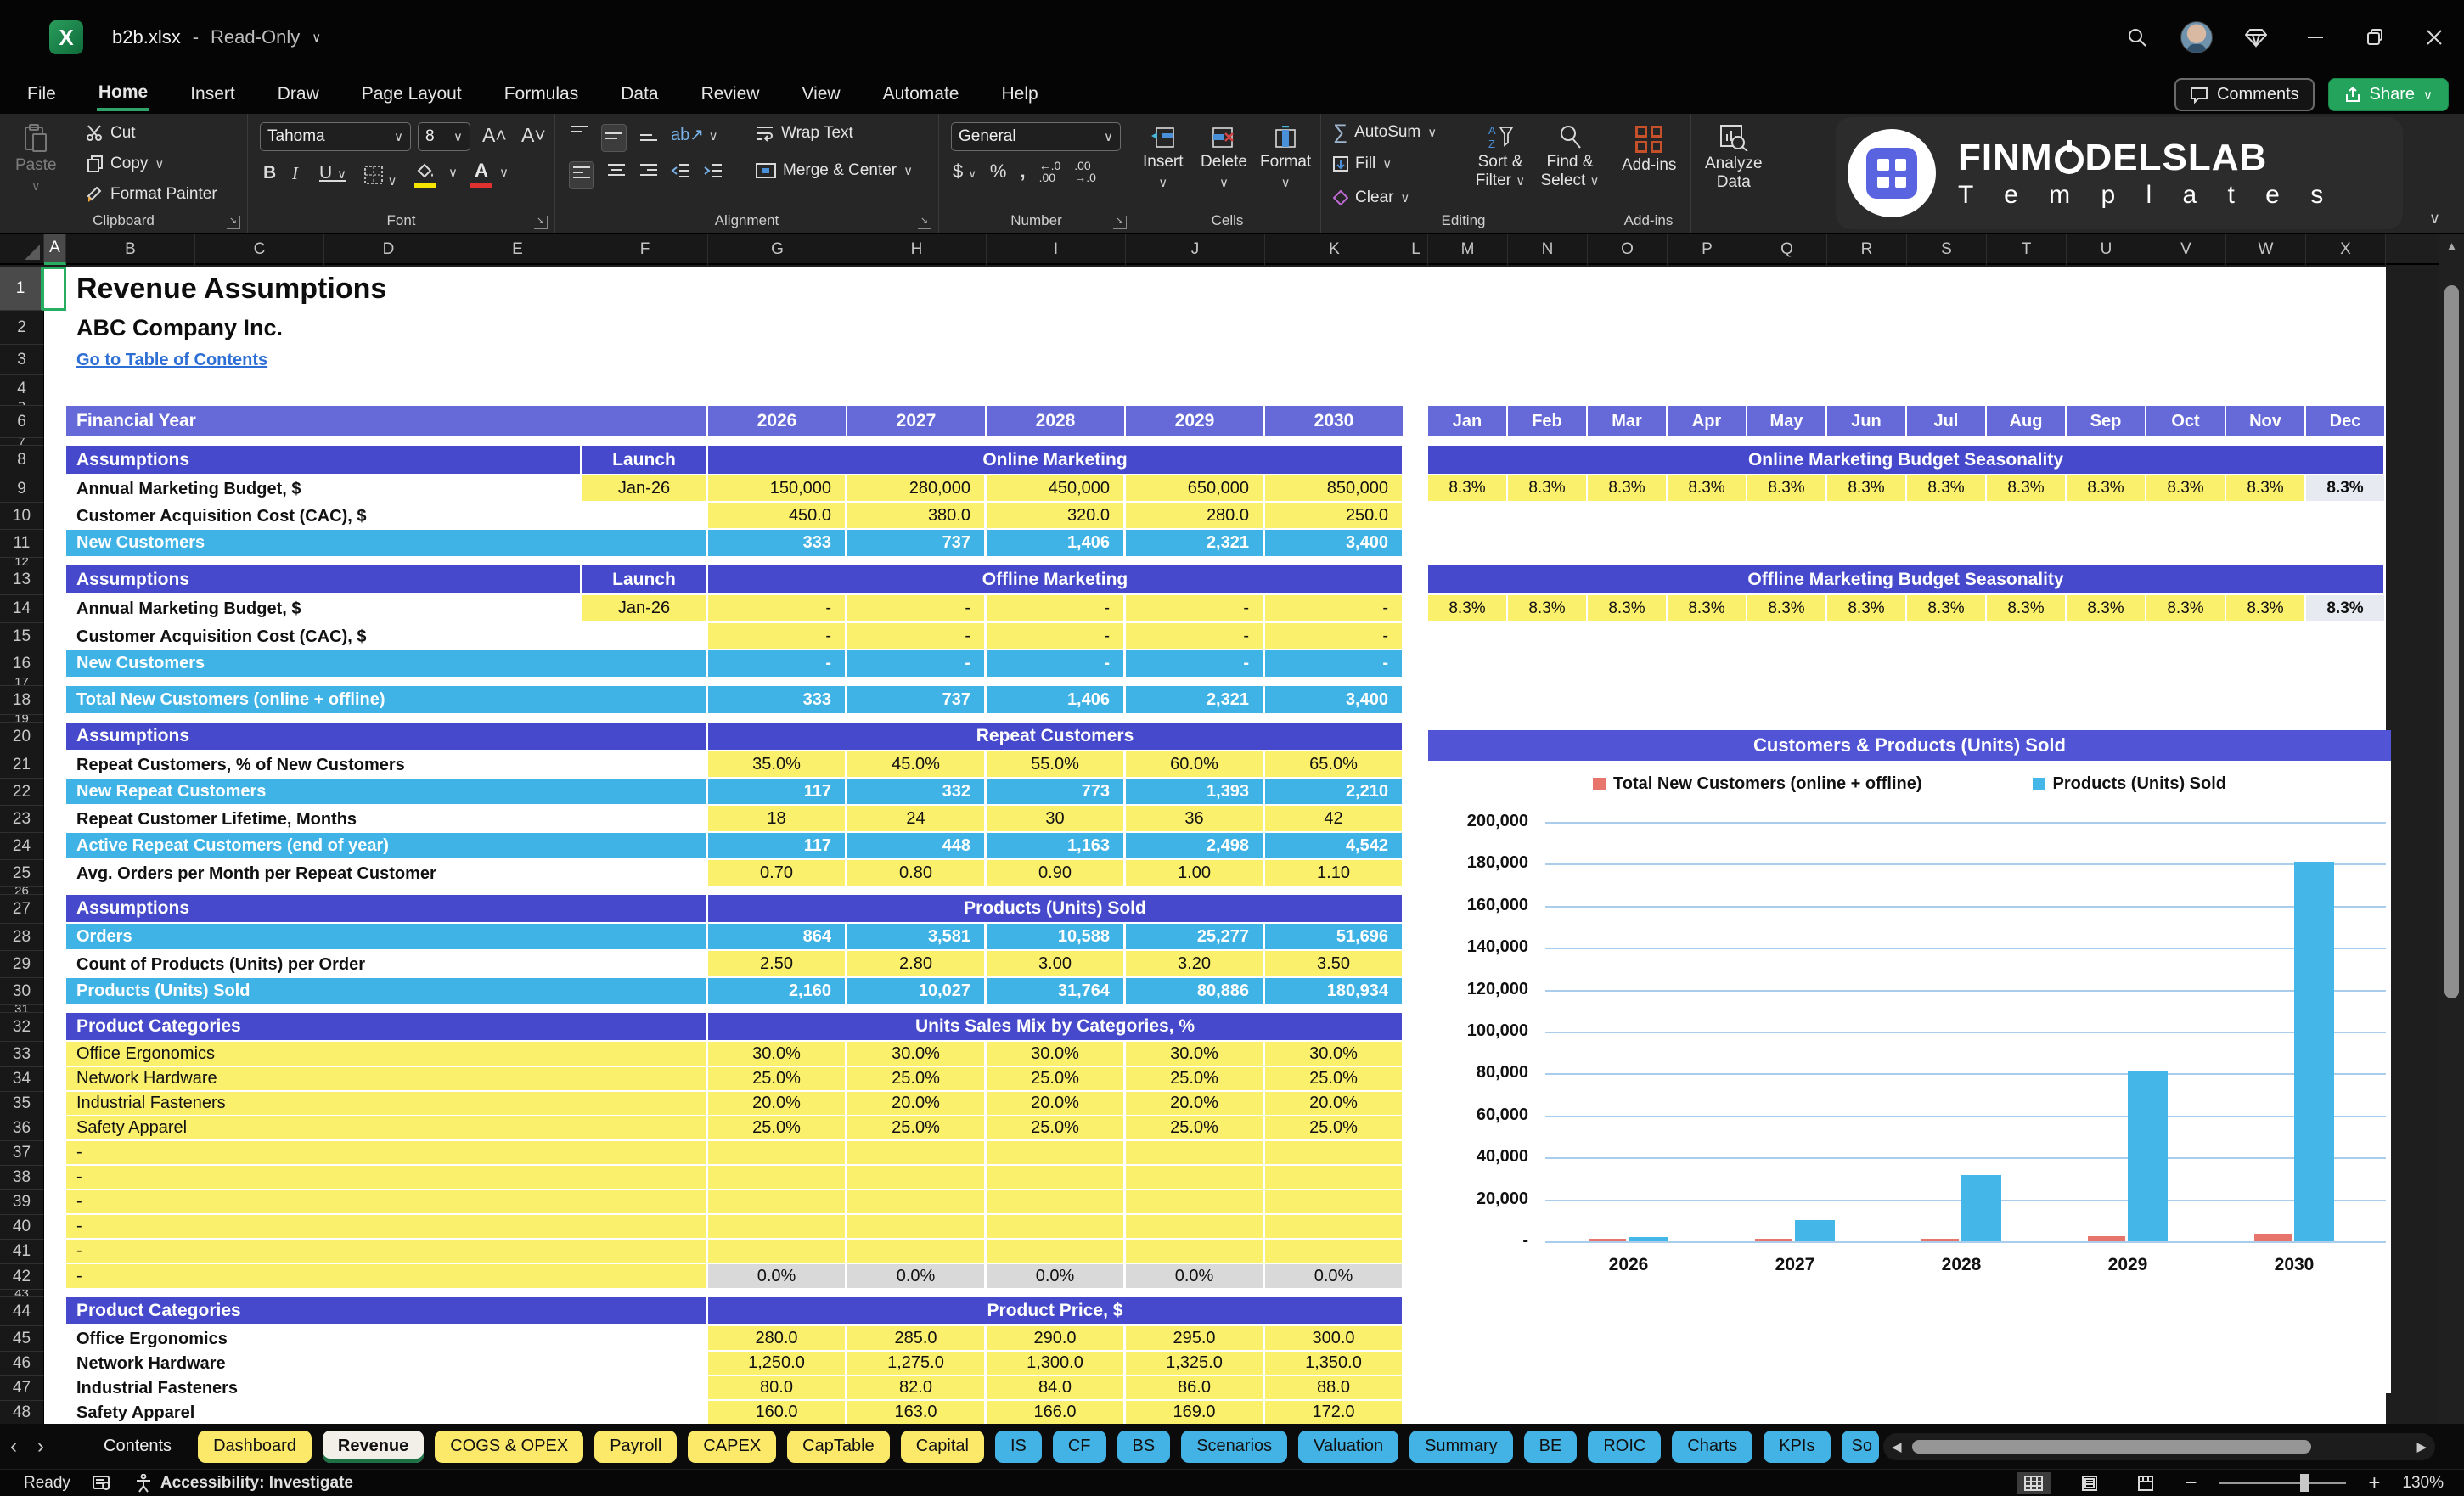  What do you see at coordinates (1334, 765) in the screenshot?
I see `grid-cell-2030: 65.0%` at bounding box center [1334, 765].